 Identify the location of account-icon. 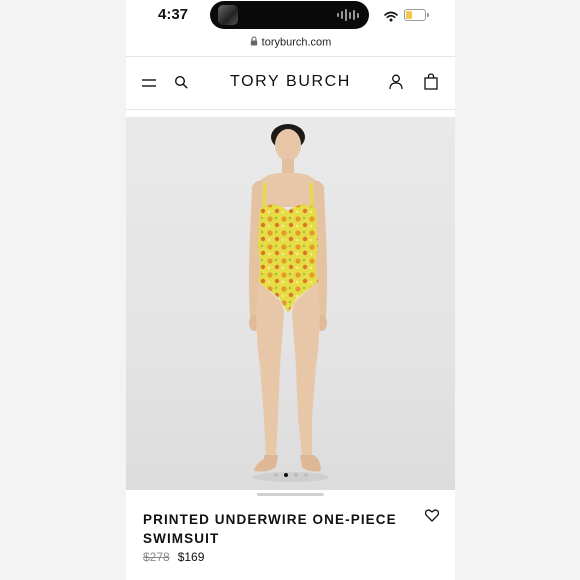
(396, 84).